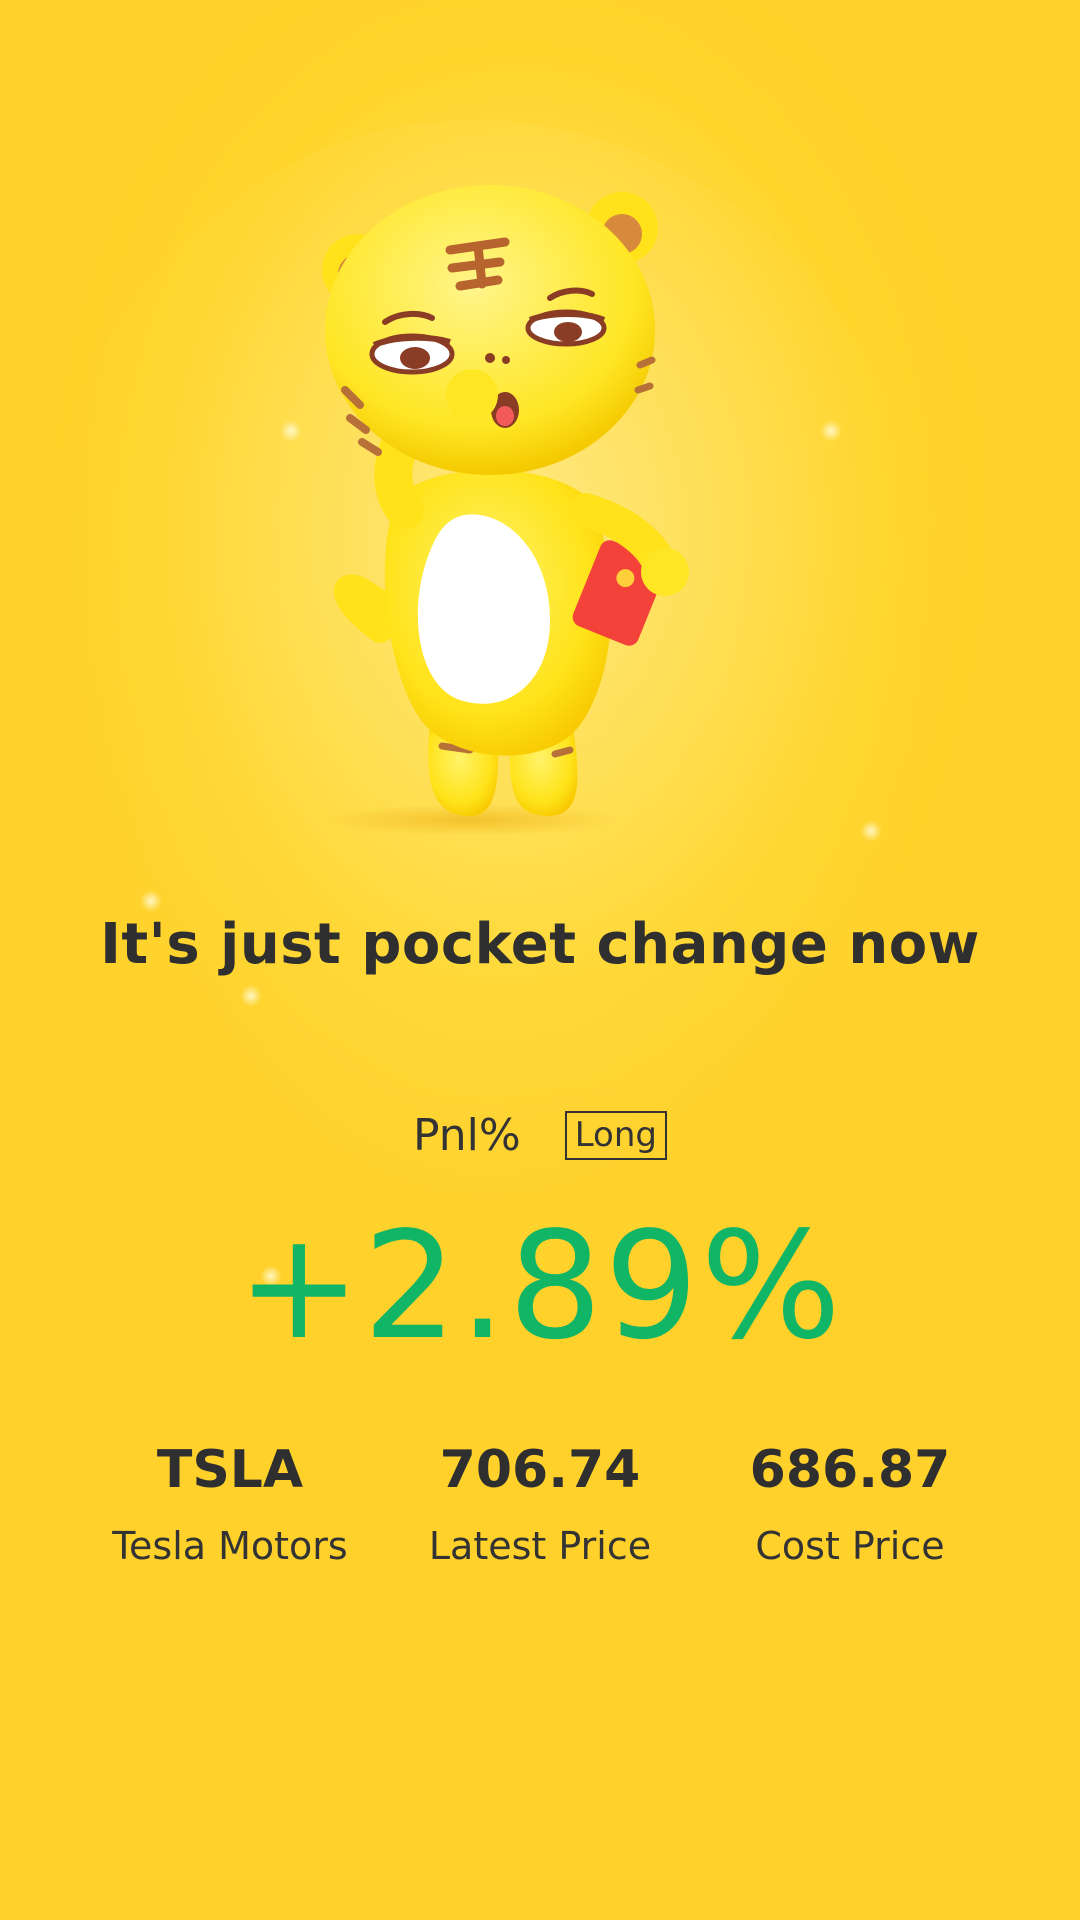  I want to click on stock-name: Tesla Motors, so click(230, 1546).